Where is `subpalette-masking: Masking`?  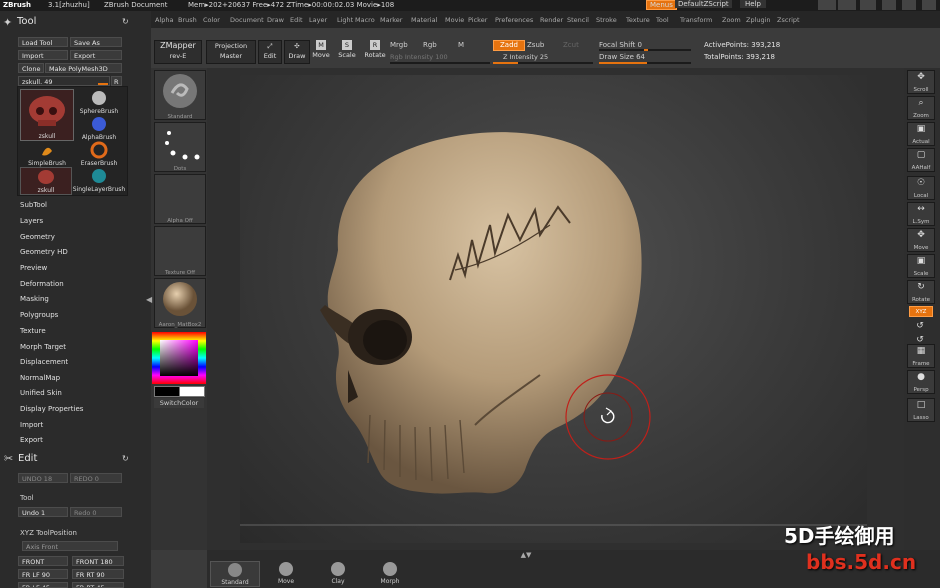 subpalette-masking: Masking is located at coordinates (34, 299).